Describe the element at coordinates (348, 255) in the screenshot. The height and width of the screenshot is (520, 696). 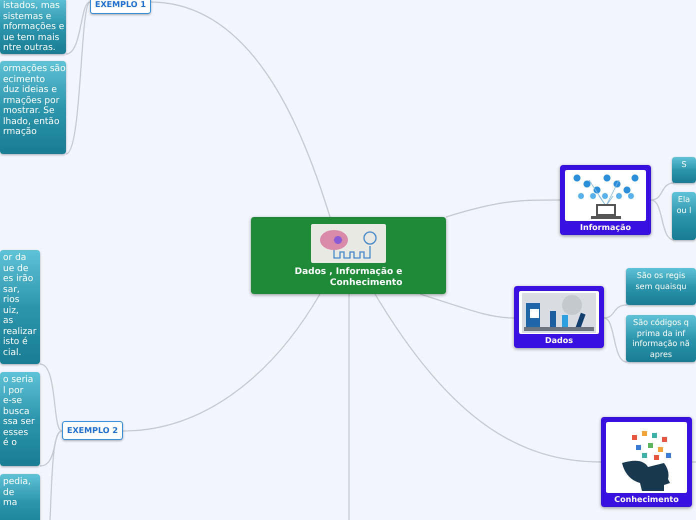
I see `central-topic: Dados , Informação e Conhecimento` at that location.